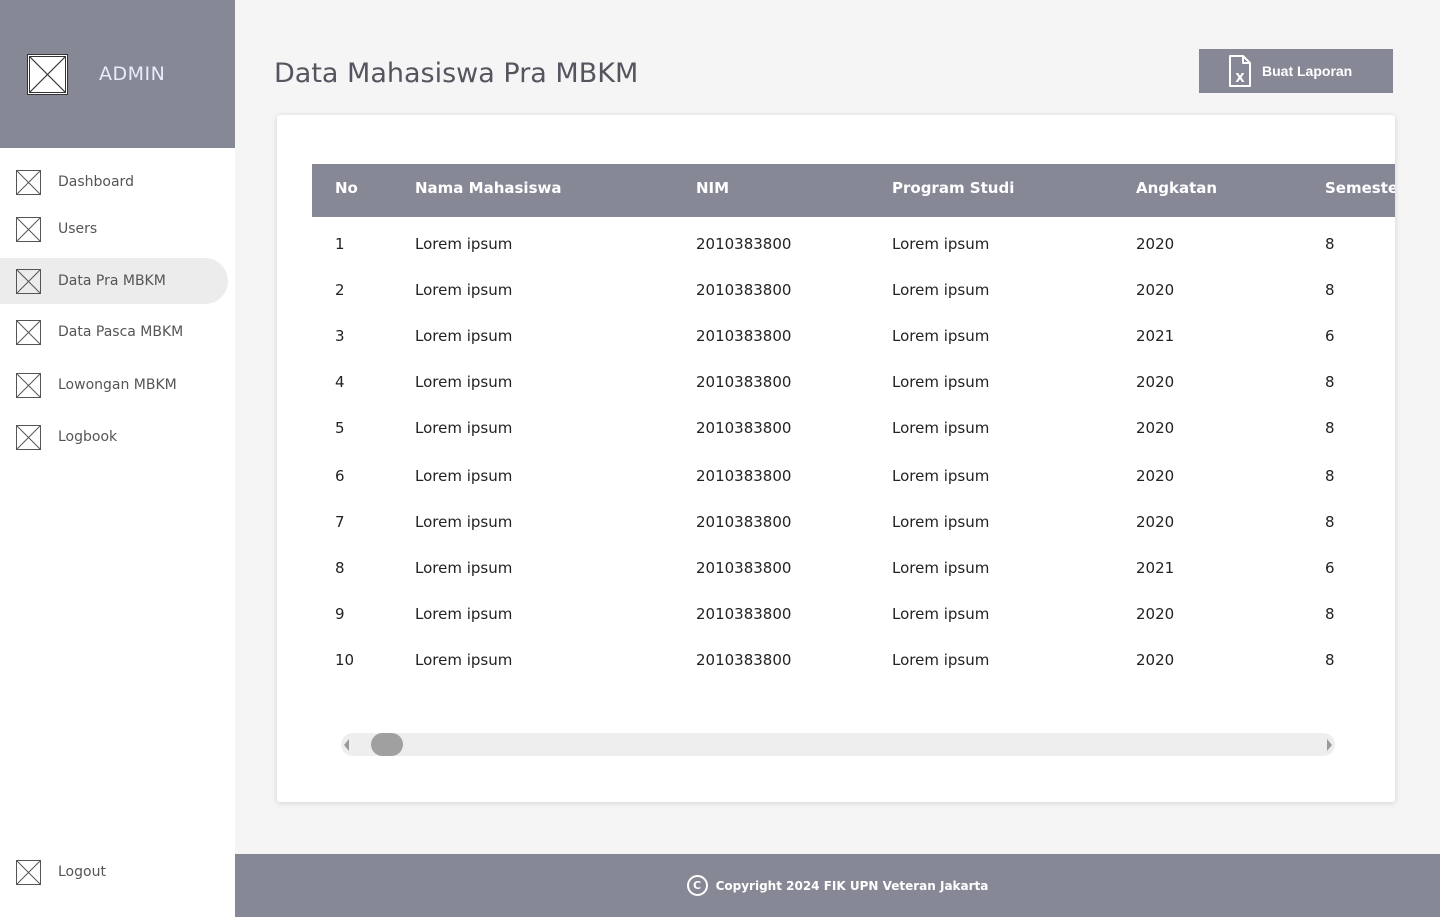 The width and height of the screenshot is (1440, 917). I want to click on cell-no: 10, so click(345, 660).